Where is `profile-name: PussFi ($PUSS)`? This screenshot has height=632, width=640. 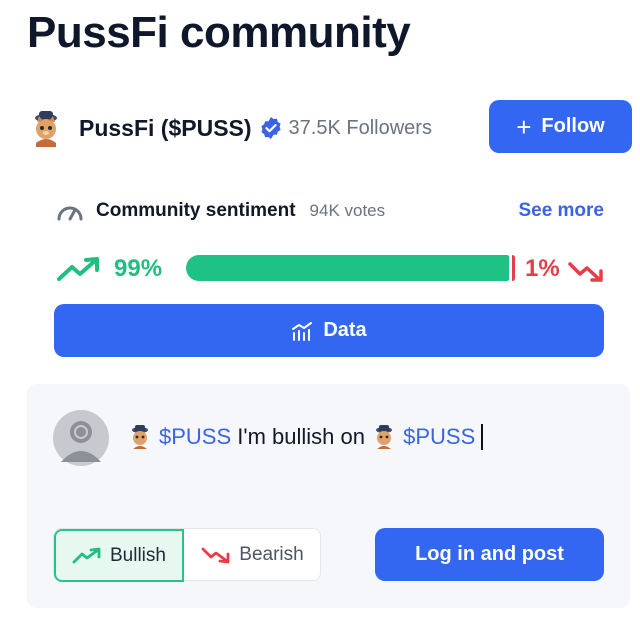
profile-name: PussFi ($PUSS) is located at coordinates (165, 127).